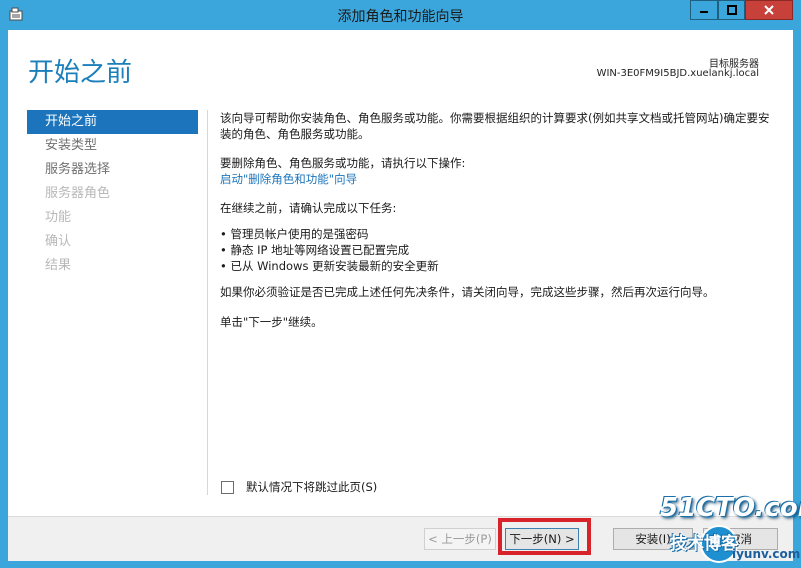  What do you see at coordinates (460, 539) in the screenshot?
I see `previous-button: < 上一步(P)` at bounding box center [460, 539].